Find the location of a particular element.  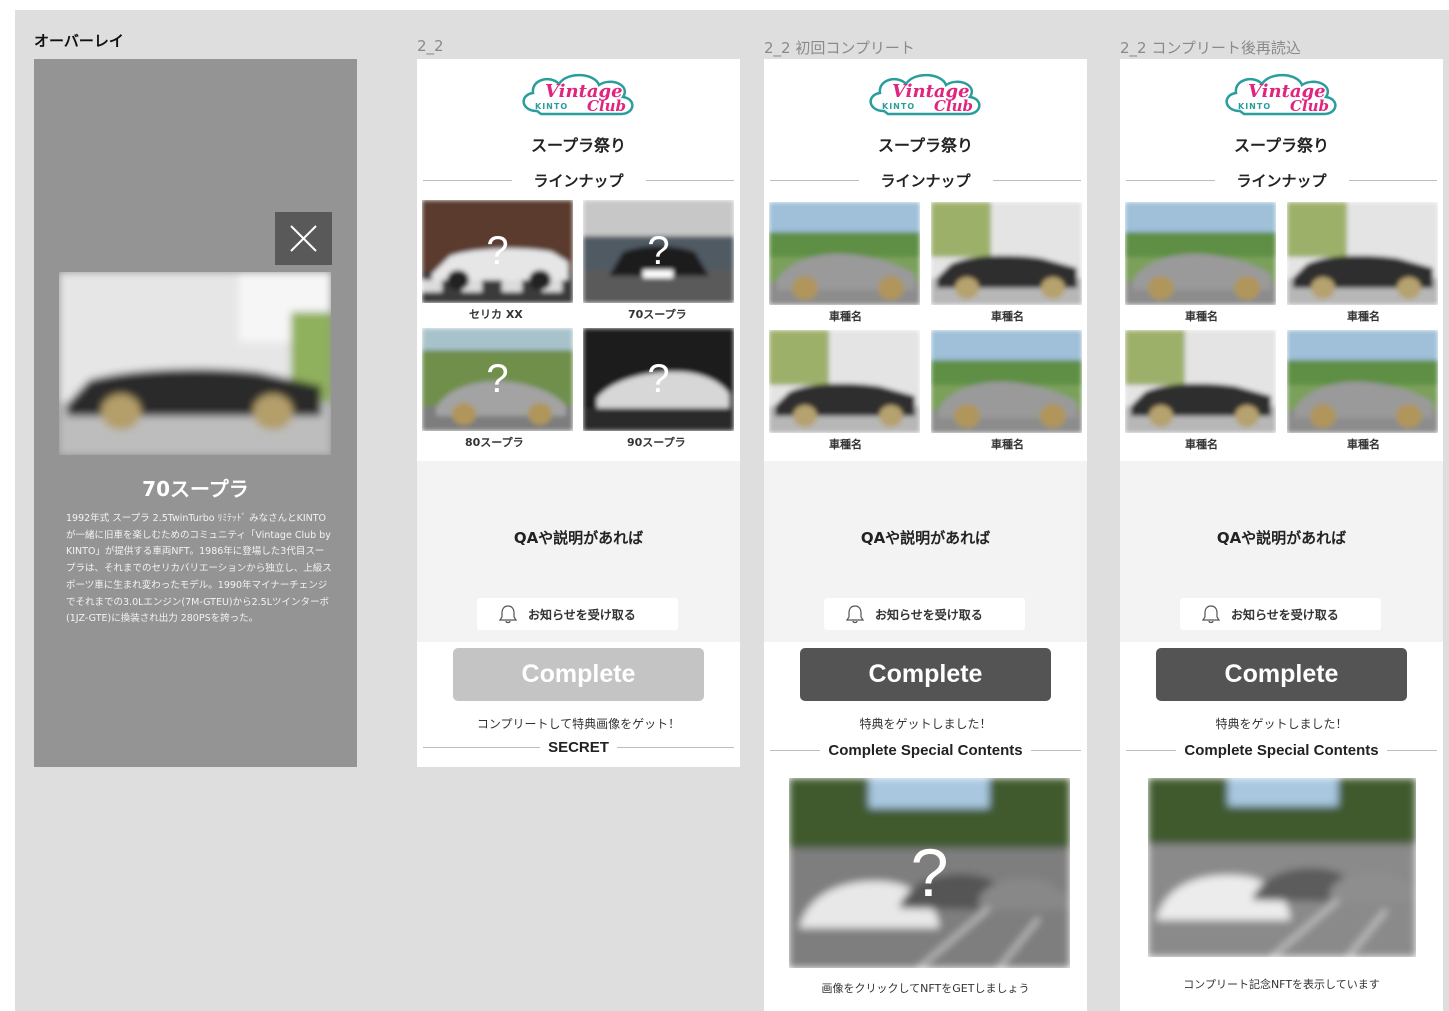

close-icon is located at coordinates (303, 238).